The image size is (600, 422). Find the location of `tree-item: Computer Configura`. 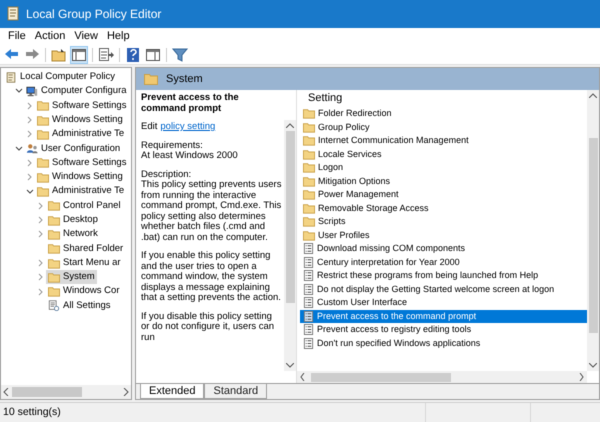

tree-item: Computer Configura is located at coordinates (76, 91).